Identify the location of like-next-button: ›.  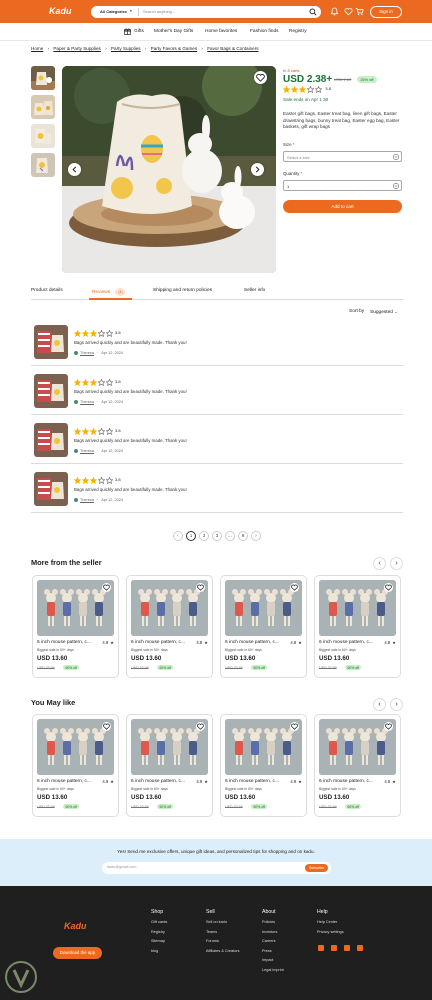
(396, 704).